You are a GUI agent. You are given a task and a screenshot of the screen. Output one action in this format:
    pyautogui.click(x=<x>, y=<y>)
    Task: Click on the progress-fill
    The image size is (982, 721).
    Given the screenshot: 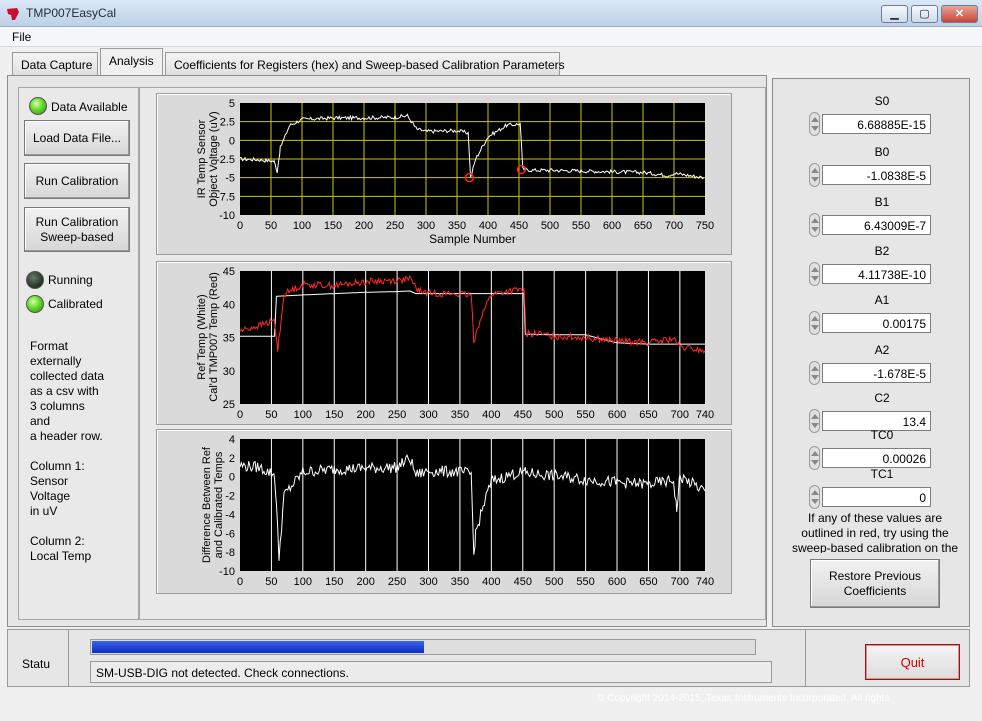 What is the action you would take?
    pyautogui.click(x=258, y=647)
    